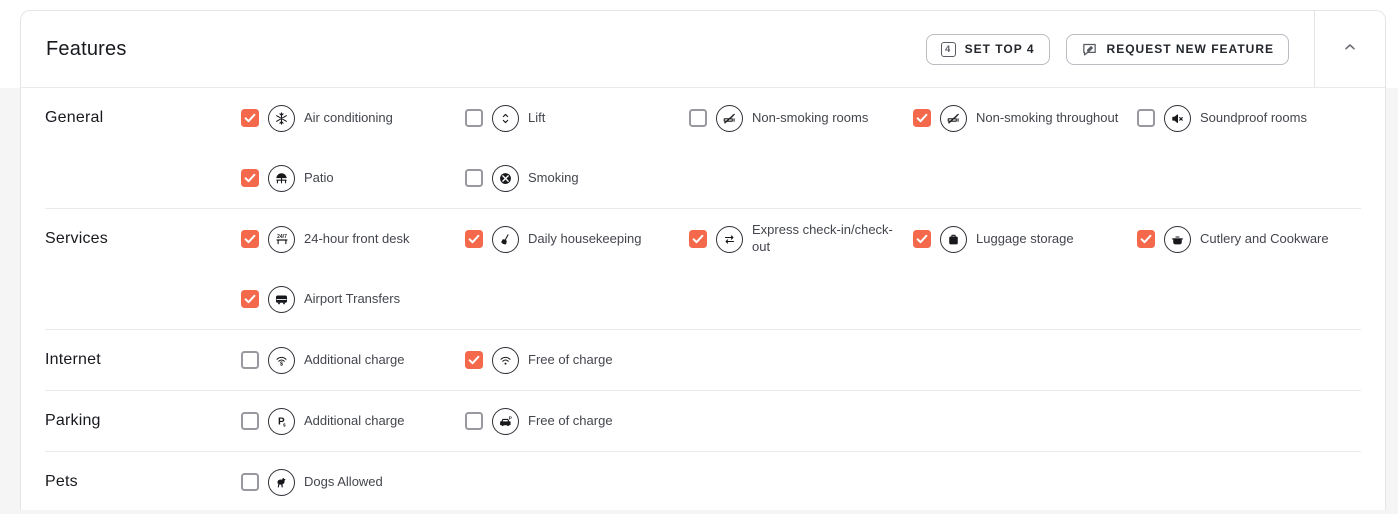  I want to click on patio-umbrella-icon, so click(281, 178).